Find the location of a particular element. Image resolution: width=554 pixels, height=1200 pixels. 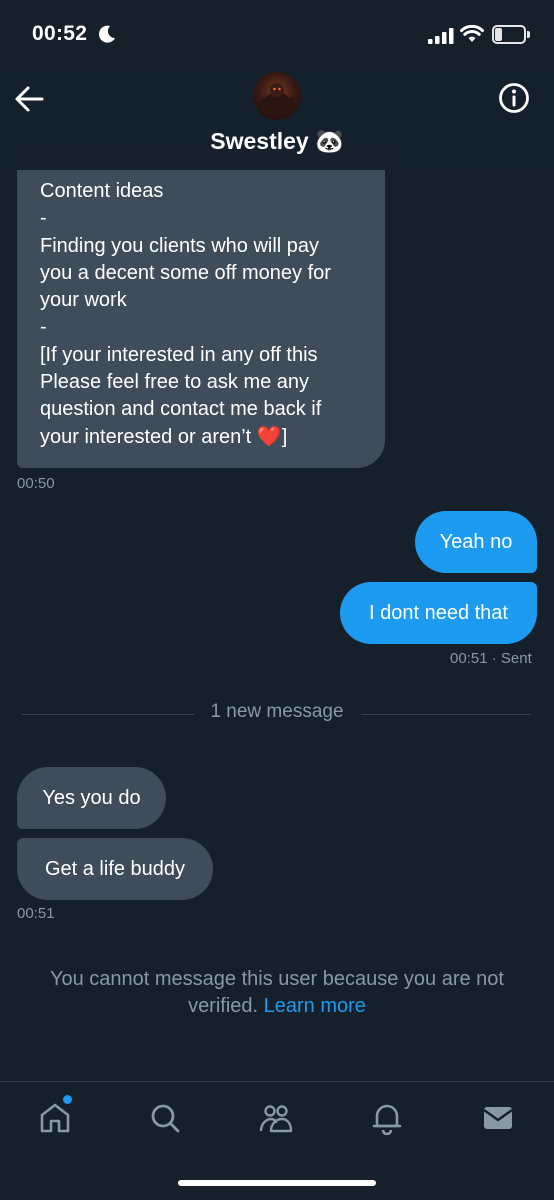

message-line: Content ideas is located at coordinates (102, 191).